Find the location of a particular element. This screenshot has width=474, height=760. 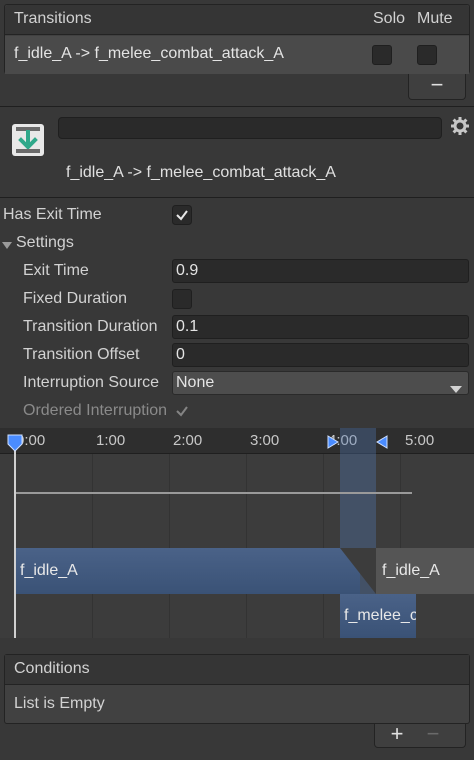

mute-column-label: Mute is located at coordinates (435, 18).